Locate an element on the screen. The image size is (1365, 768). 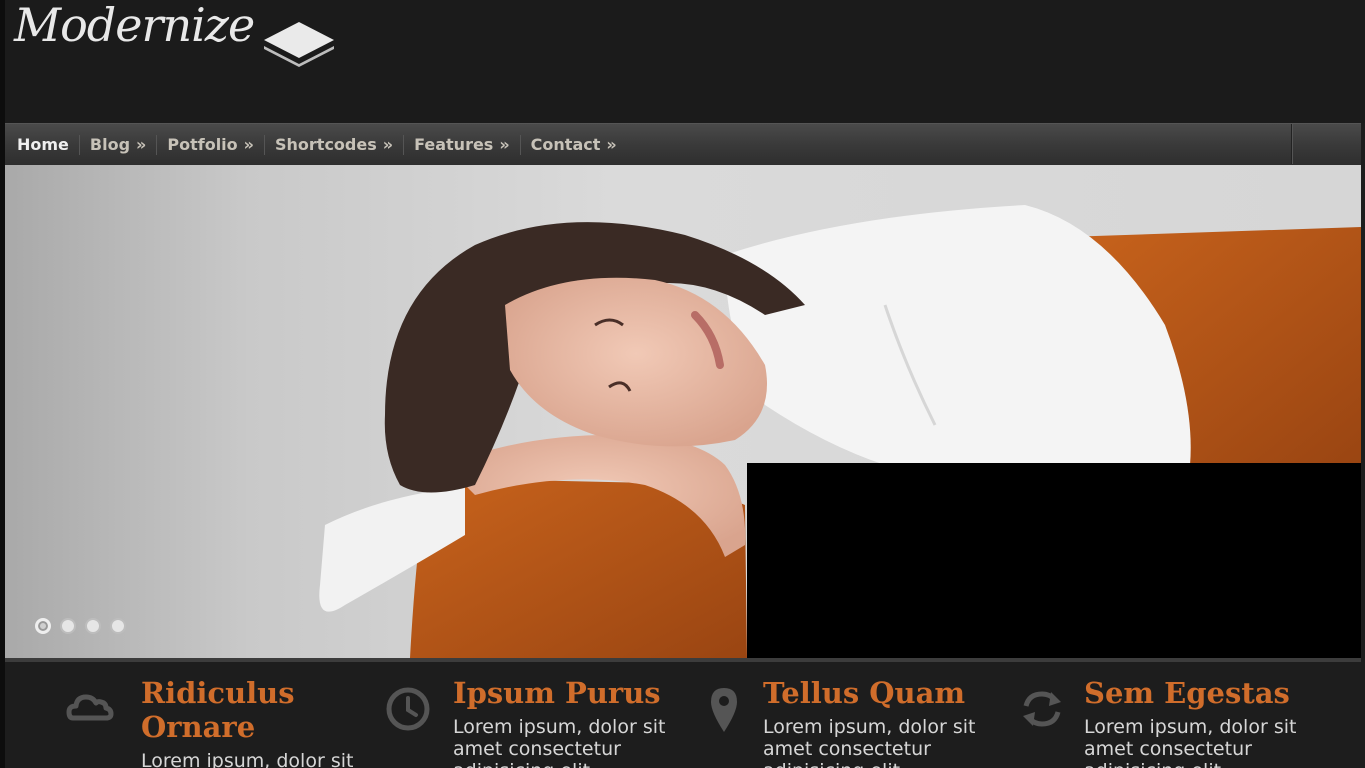
nav-item-label: Contact is located at coordinates (566, 144).